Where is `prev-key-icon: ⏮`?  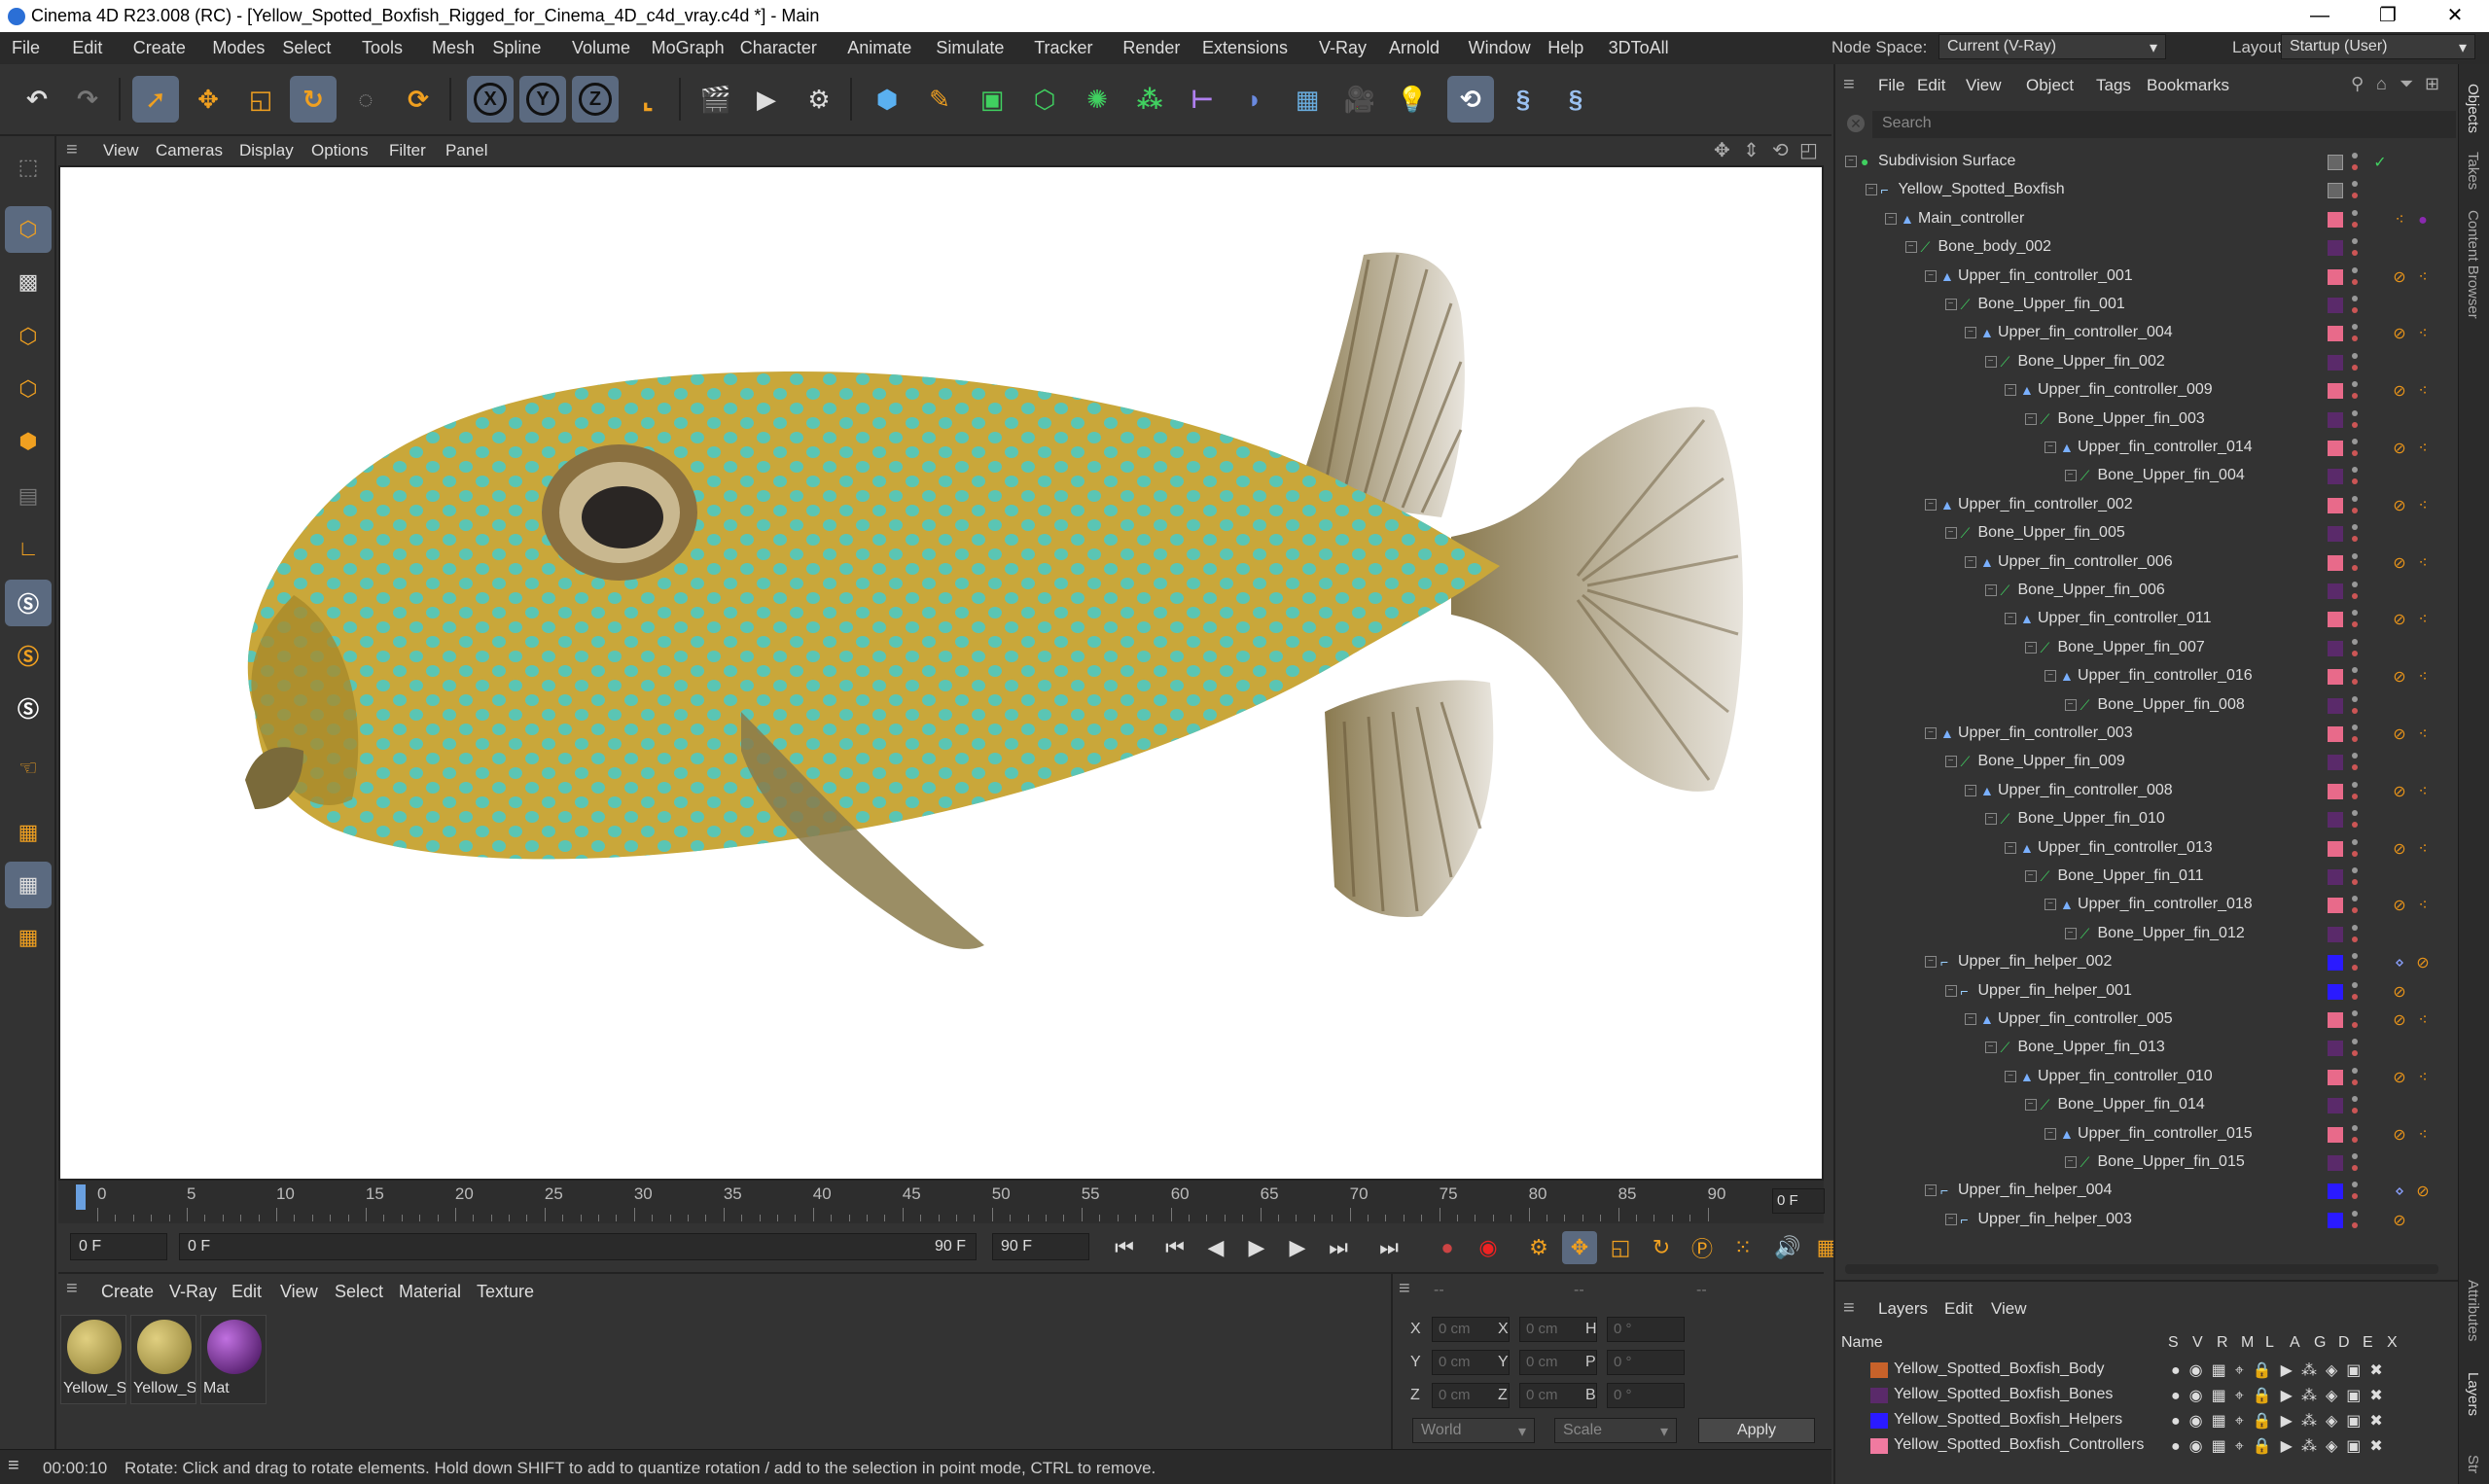 prev-key-icon: ⏮ is located at coordinates (1174, 1248).